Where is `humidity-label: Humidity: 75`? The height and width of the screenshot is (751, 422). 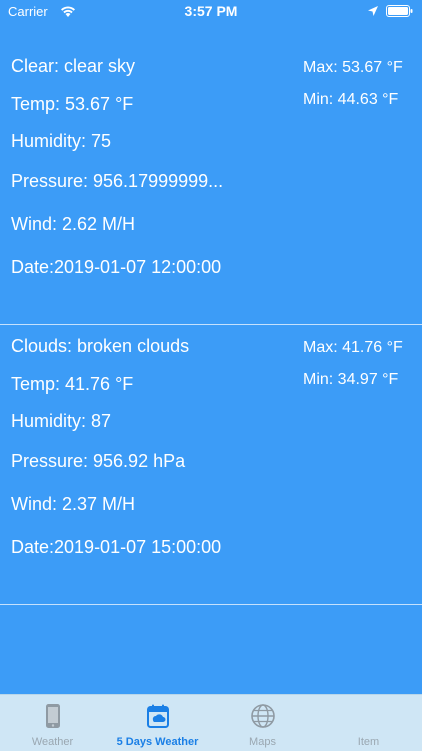
humidity-label: Humidity: 75 is located at coordinates (61, 141).